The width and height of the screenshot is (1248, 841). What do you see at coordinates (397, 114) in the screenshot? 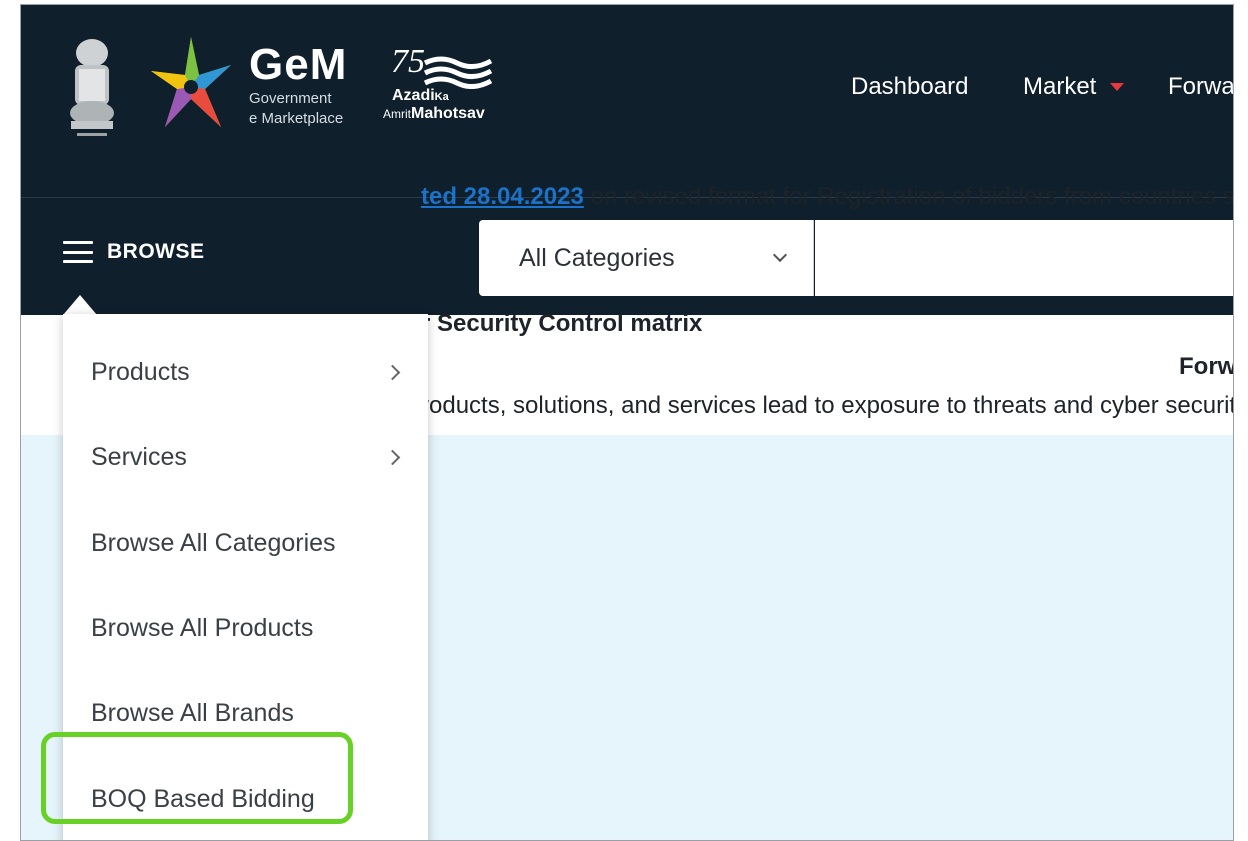
I see `azadi-amrit: Amrit` at bounding box center [397, 114].